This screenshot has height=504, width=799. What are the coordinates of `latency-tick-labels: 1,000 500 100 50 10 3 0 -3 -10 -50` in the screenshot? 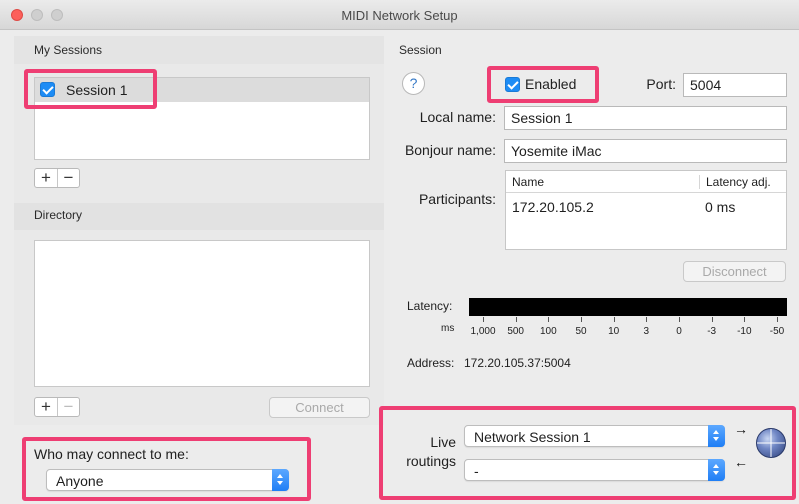 It's located at (628, 332).